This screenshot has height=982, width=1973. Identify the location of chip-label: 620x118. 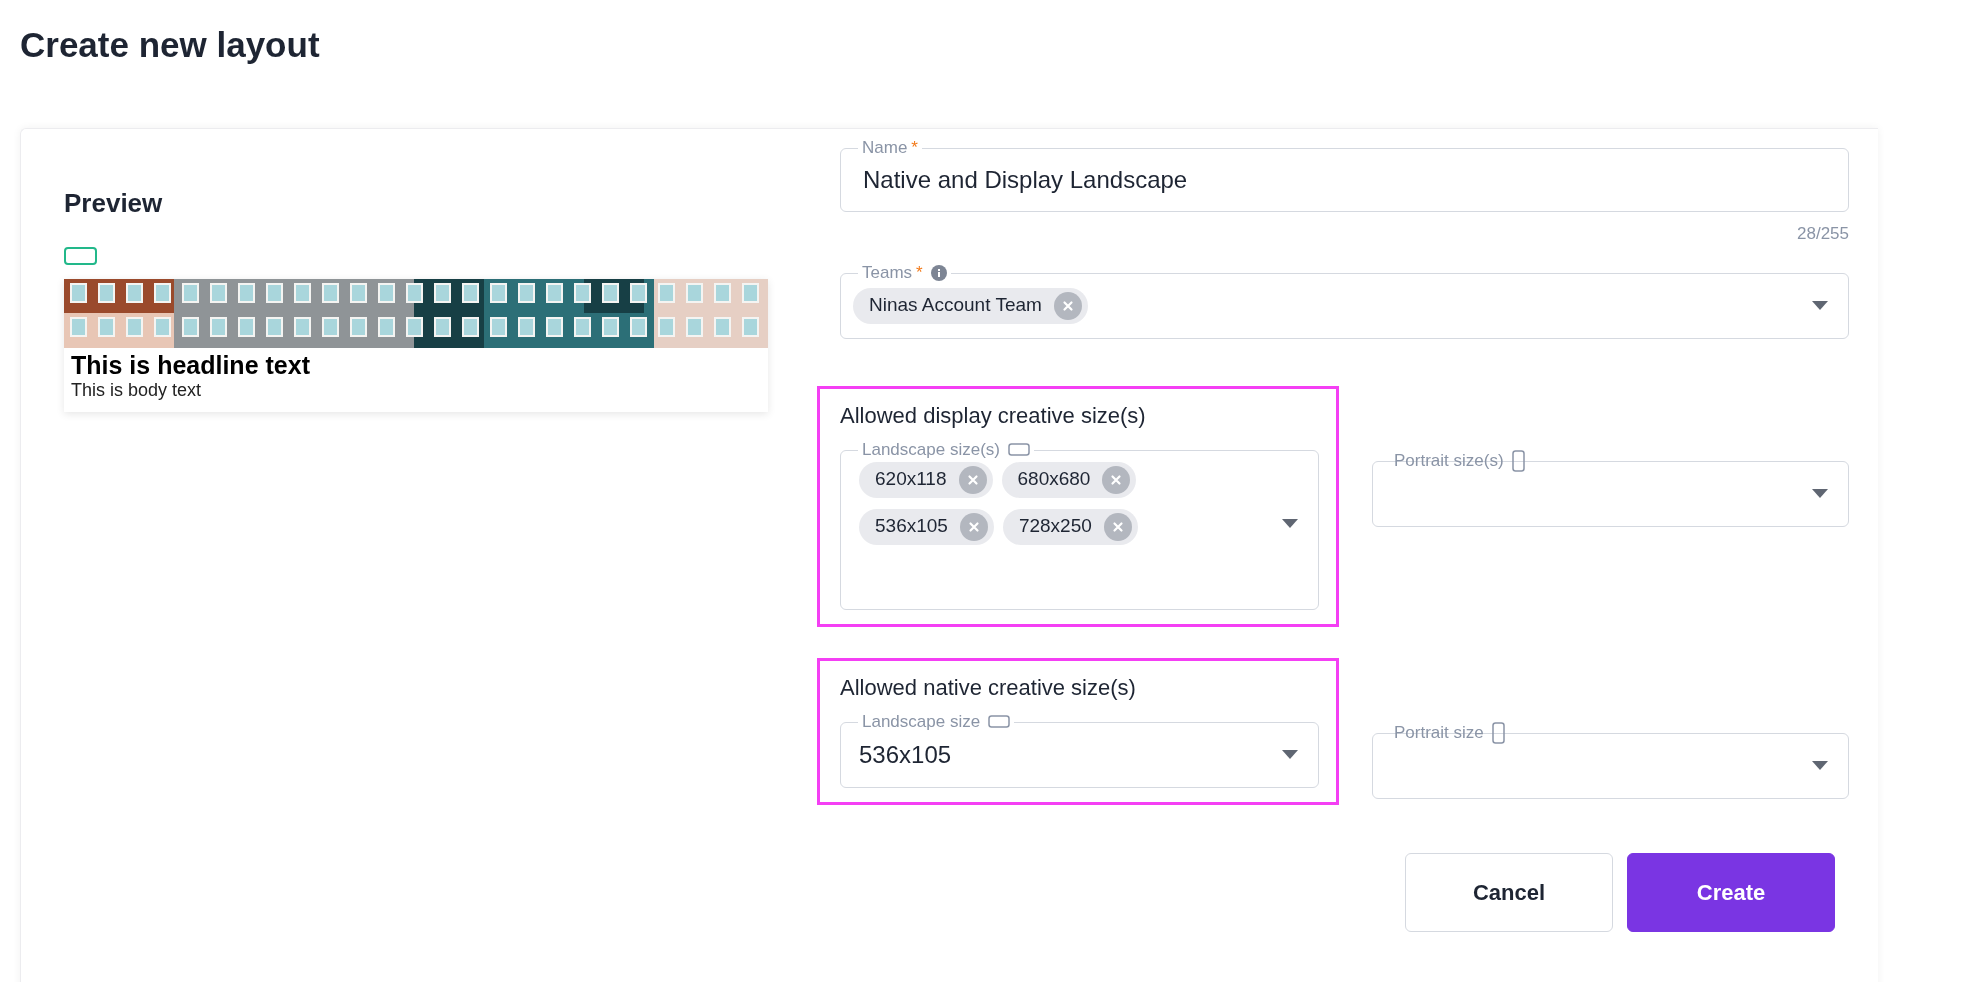
(911, 479).